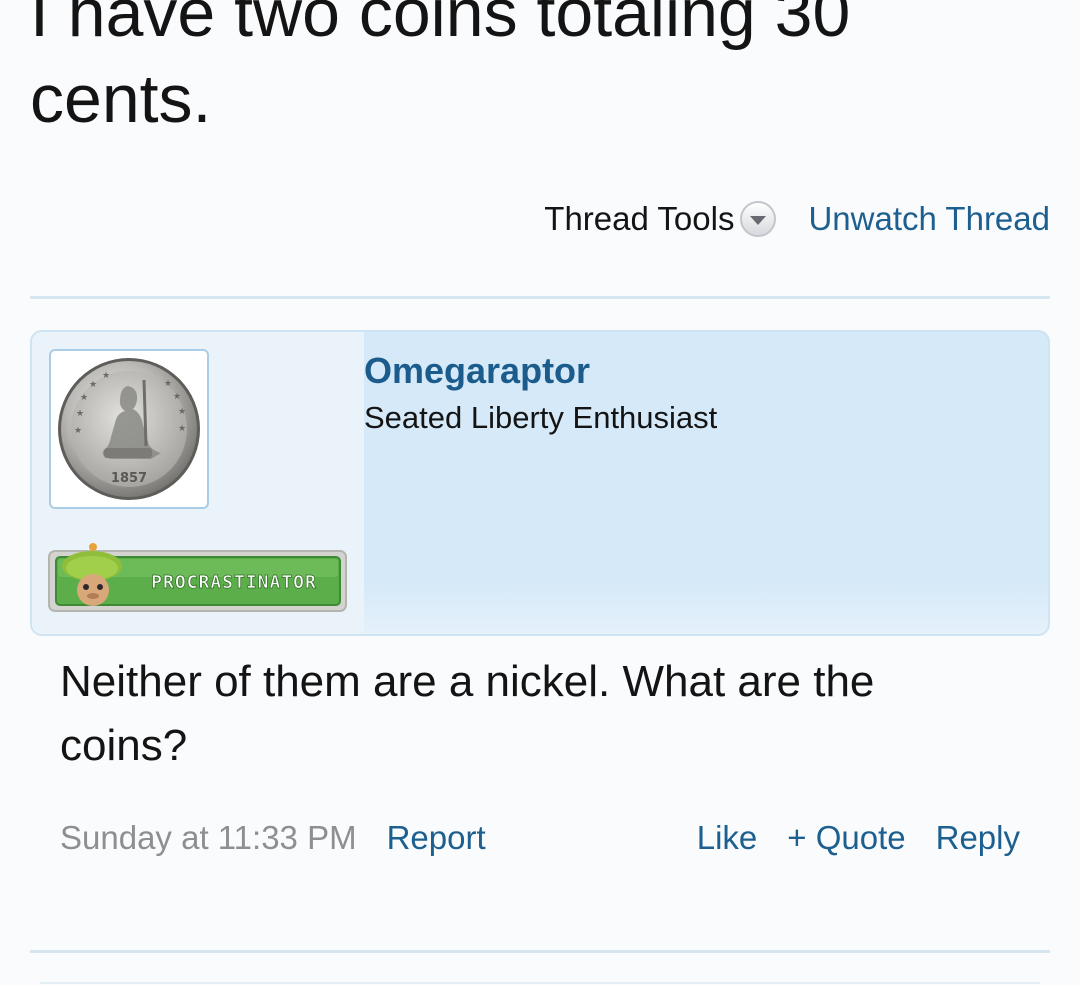  Describe the element at coordinates (540, 951) in the screenshot. I see `post-divider` at that location.